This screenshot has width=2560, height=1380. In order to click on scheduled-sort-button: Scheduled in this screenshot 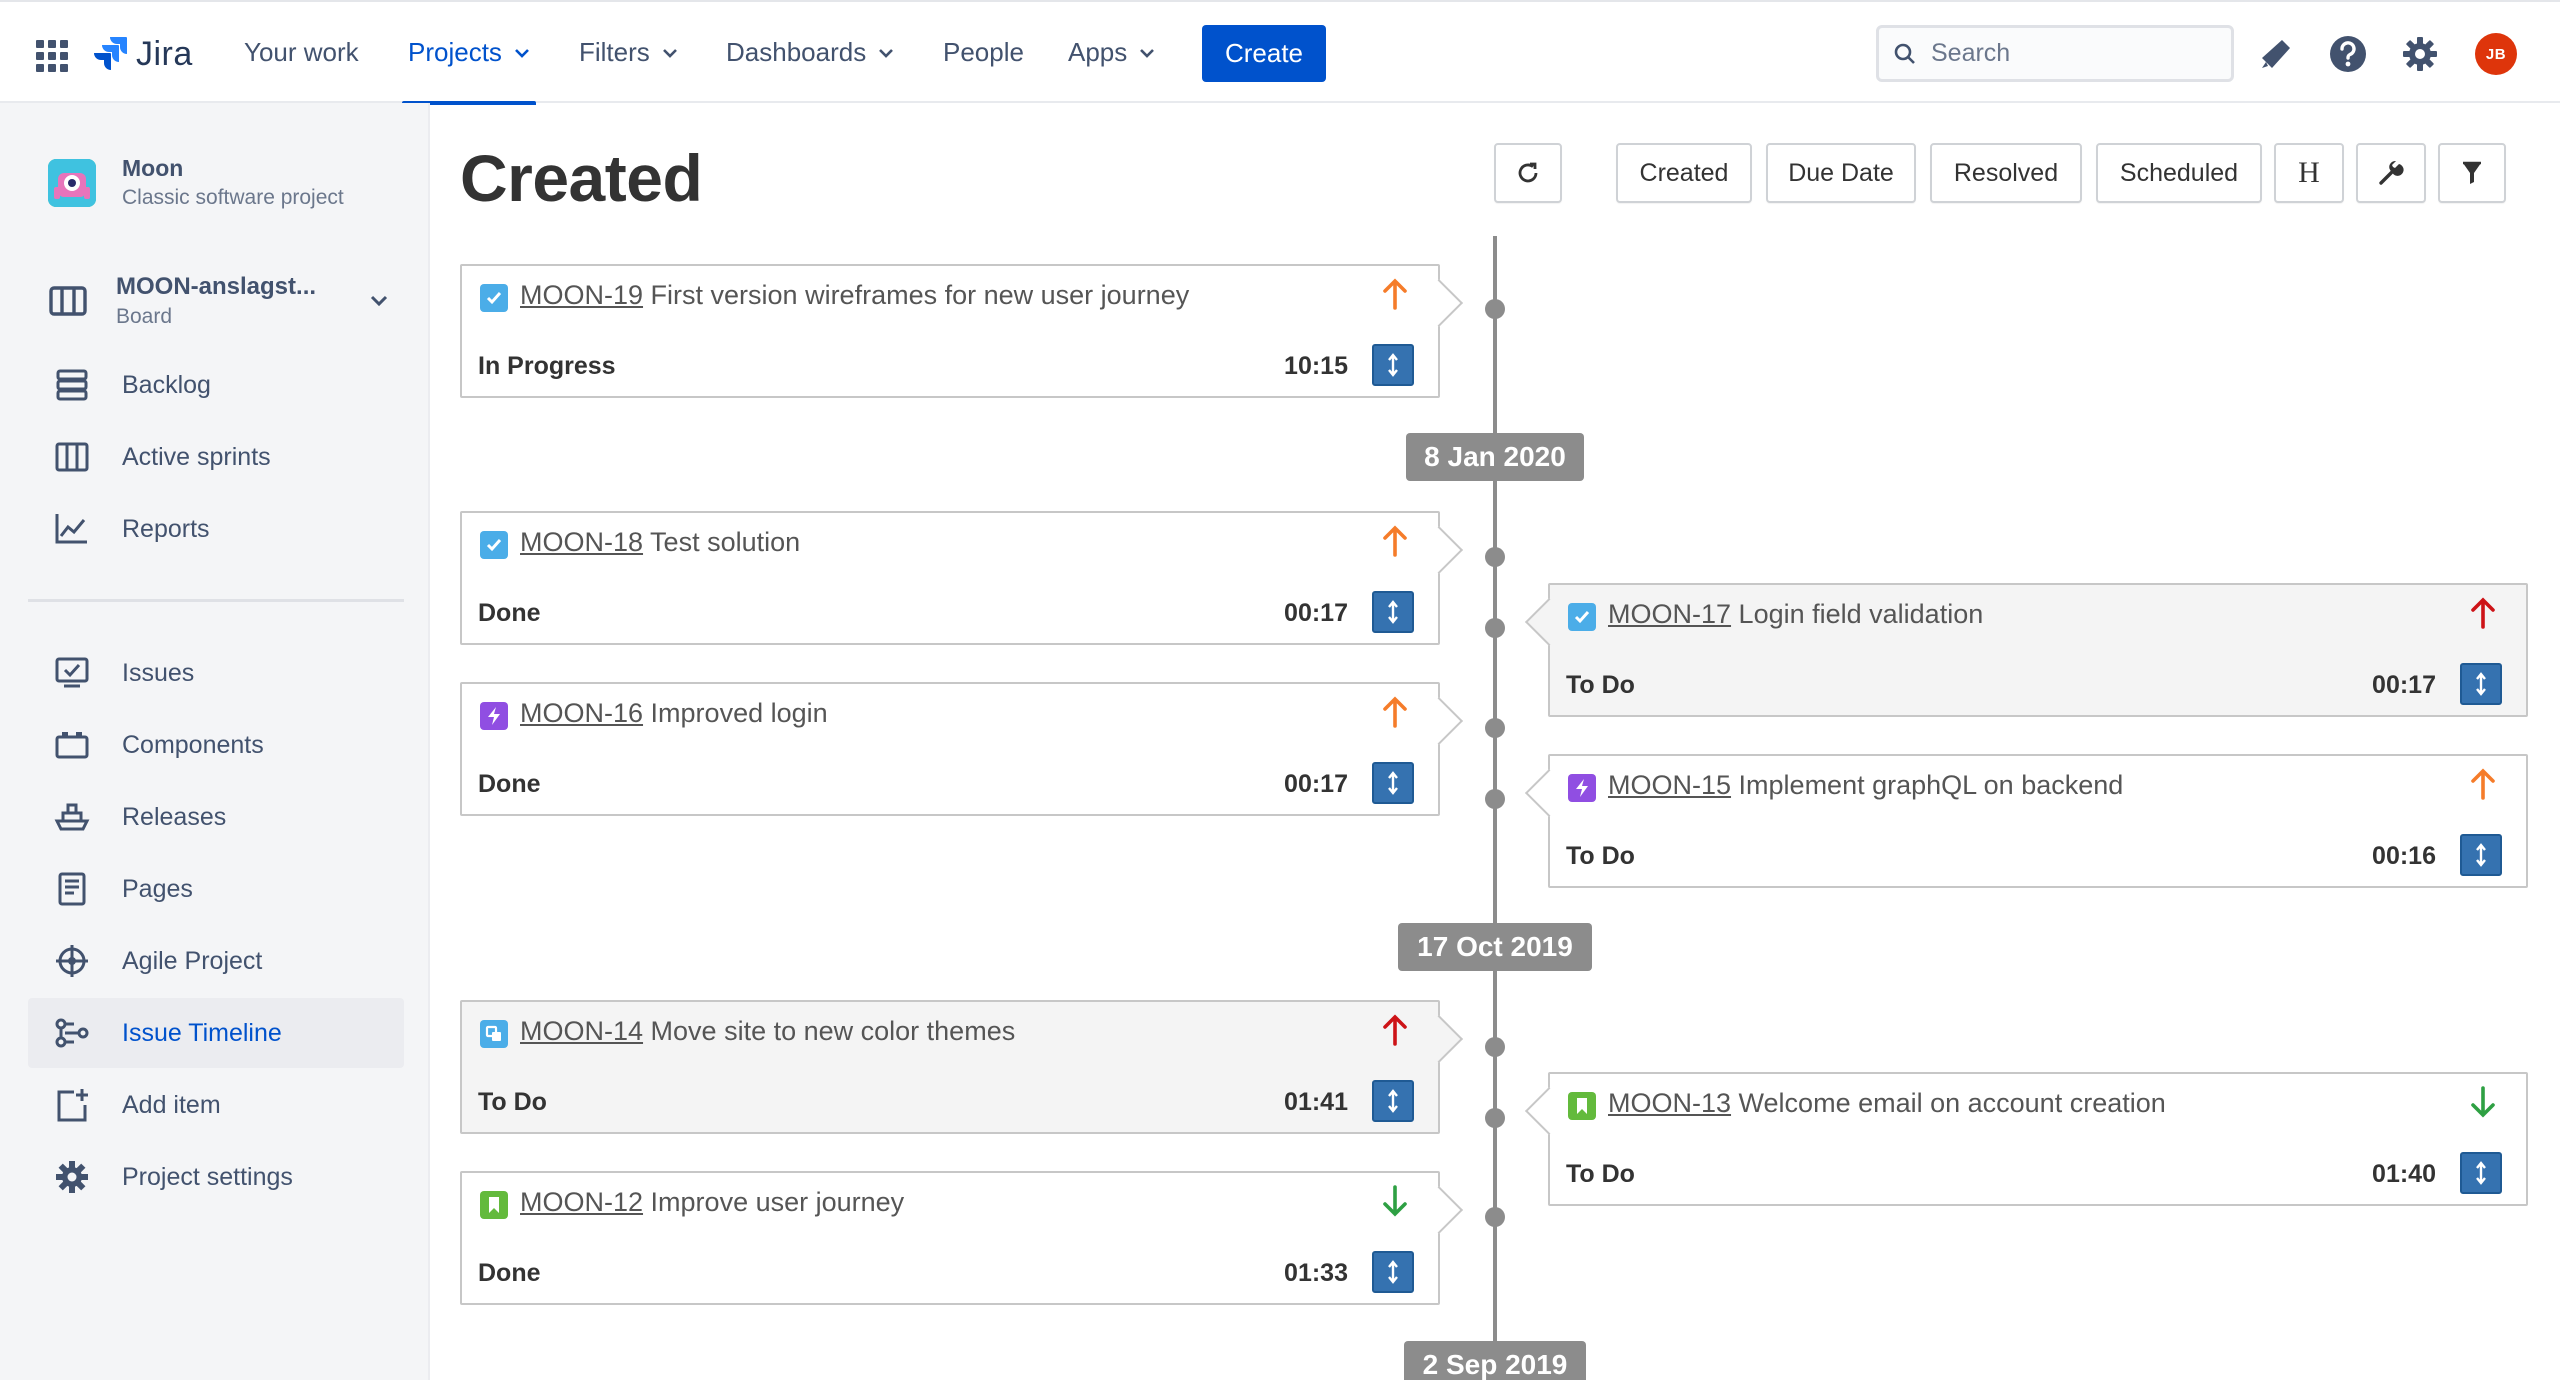, I will do `click(2179, 173)`.